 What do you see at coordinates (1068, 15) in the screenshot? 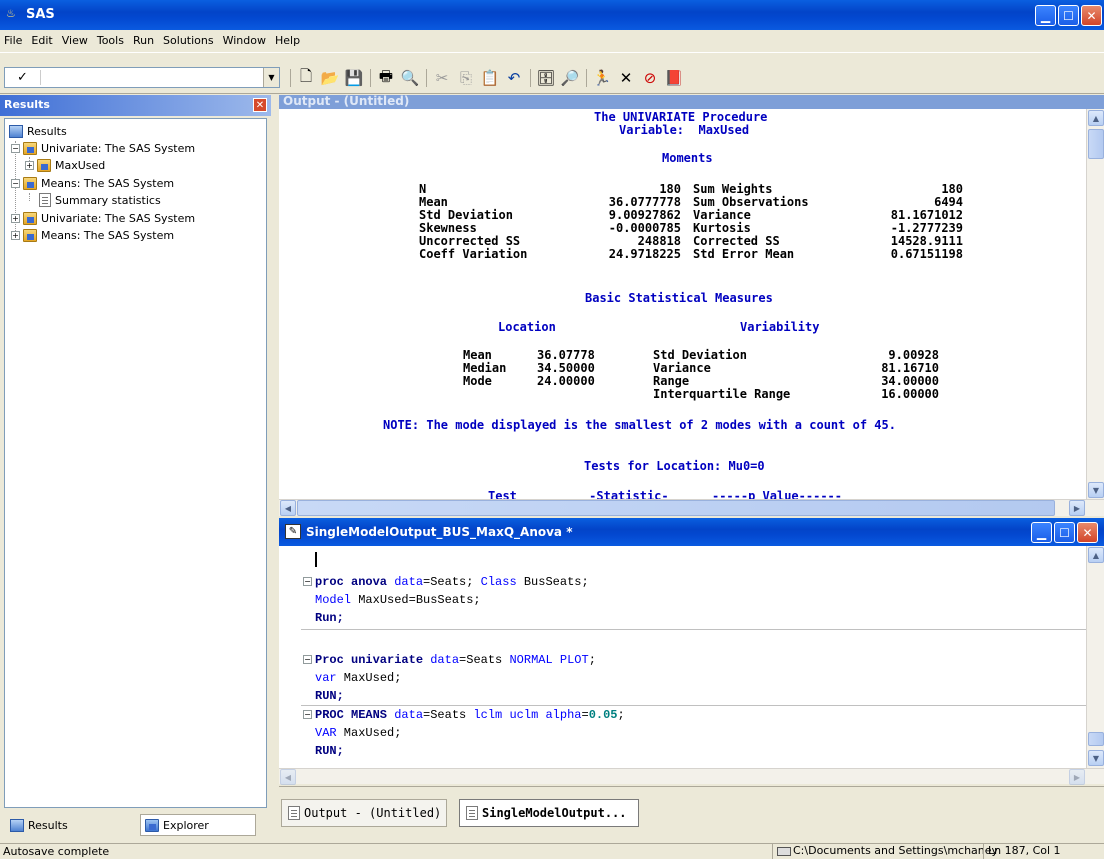
I see `maximize-button: ☐` at bounding box center [1068, 15].